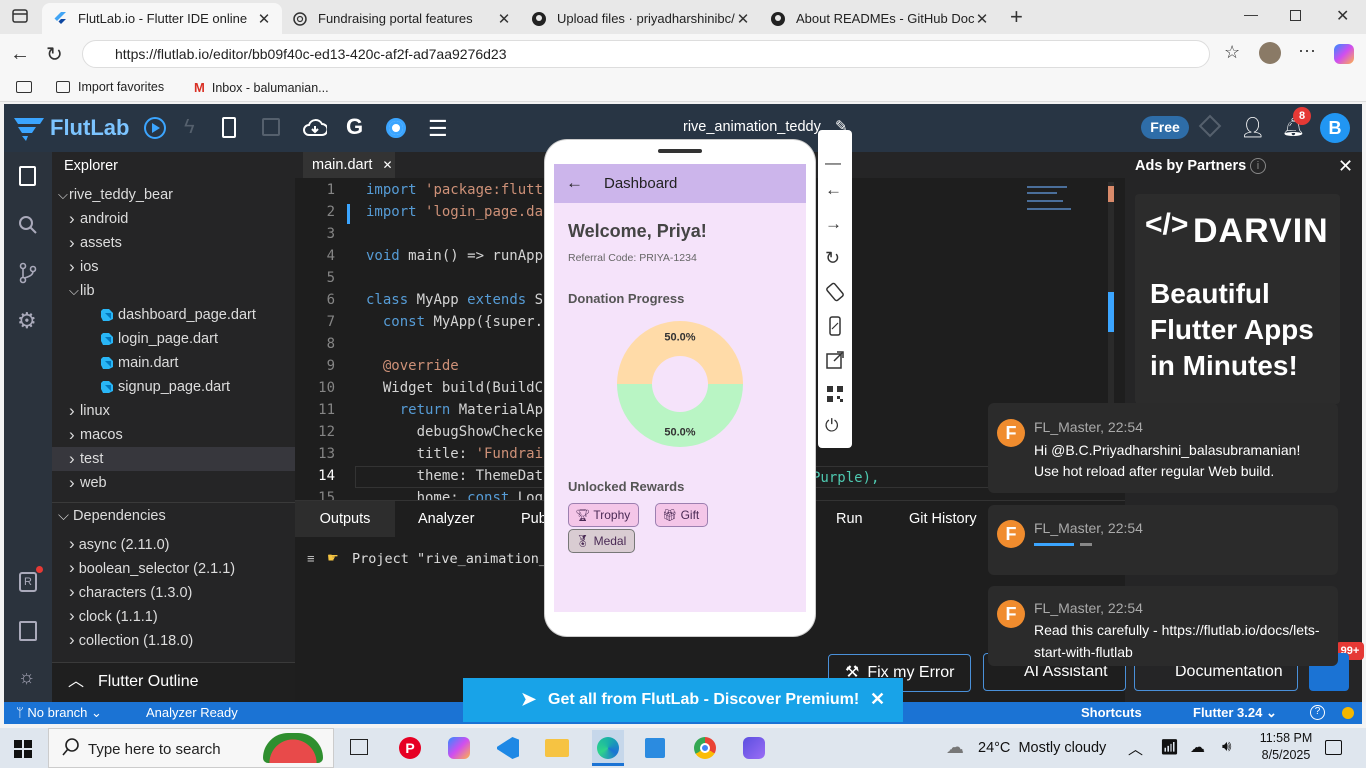  What do you see at coordinates (1251, 14) in the screenshot?
I see `minimize-button: —` at bounding box center [1251, 14].